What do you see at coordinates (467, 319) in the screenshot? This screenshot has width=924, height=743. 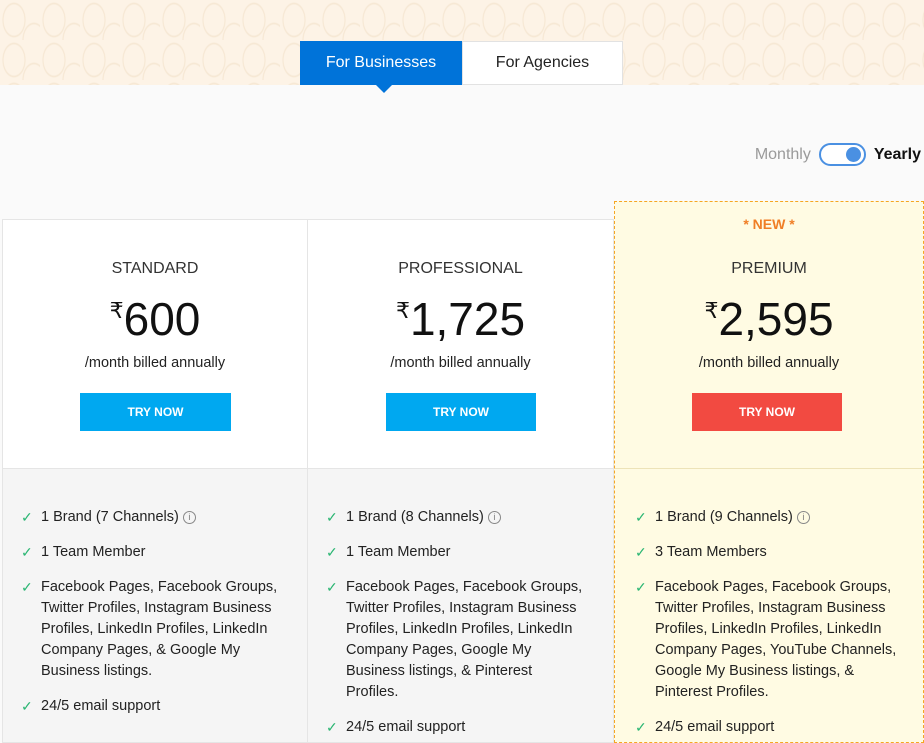 I see `price-amount: 1,725` at bounding box center [467, 319].